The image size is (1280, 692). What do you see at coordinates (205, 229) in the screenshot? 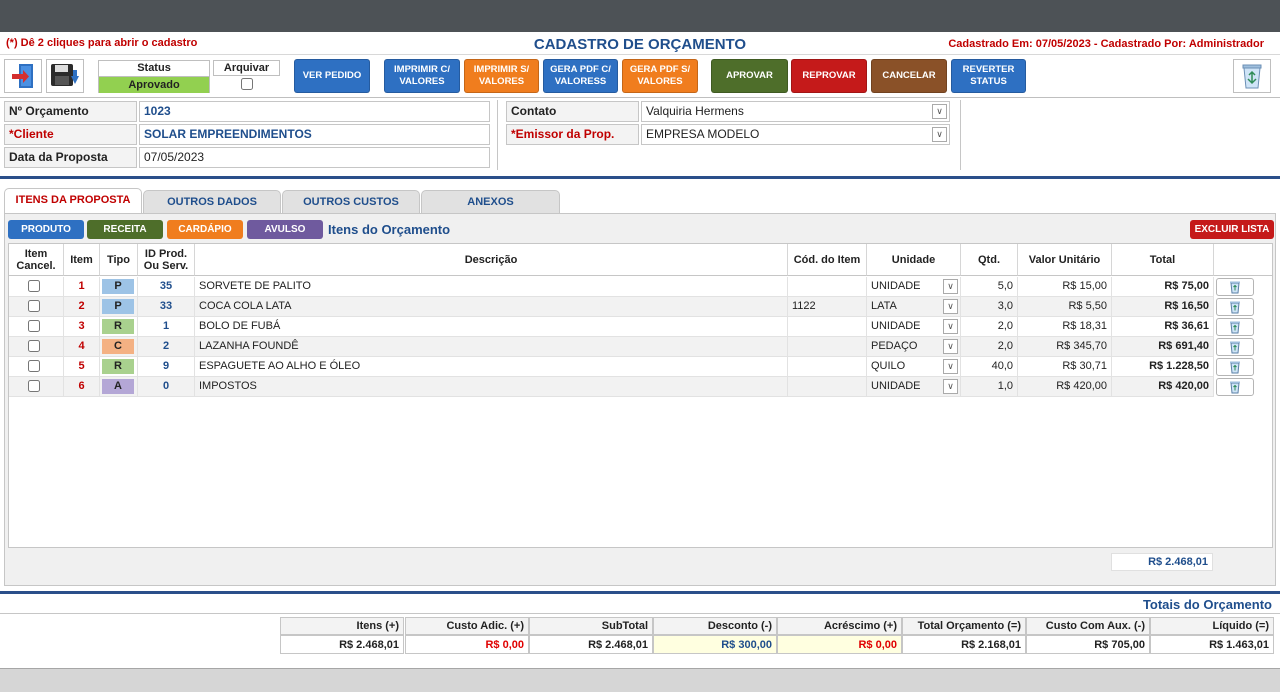
I see `add-menu-button: CARDÁPIO` at bounding box center [205, 229].